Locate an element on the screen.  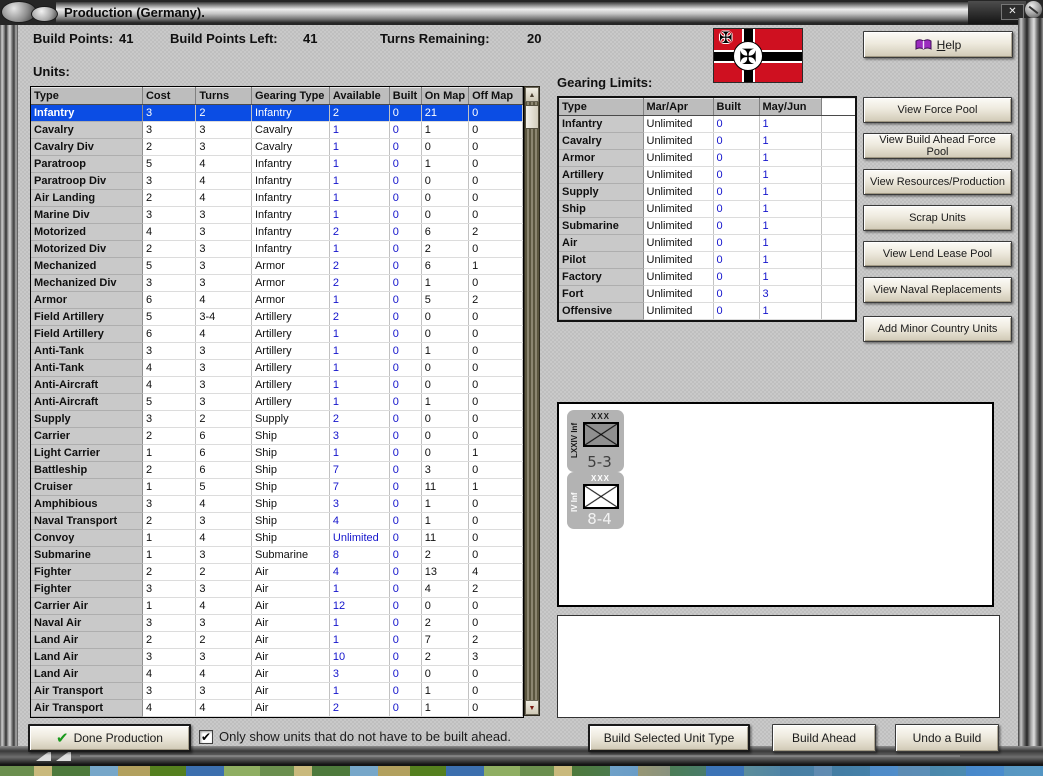
game-map-sliver is located at coordinates (521, 771).